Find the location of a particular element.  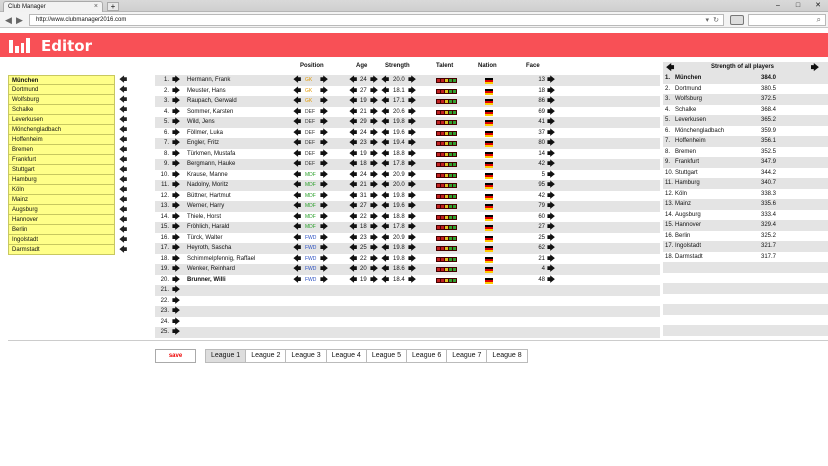

player-name: Wenker, Reinhard is located at coordinates (211, 269).